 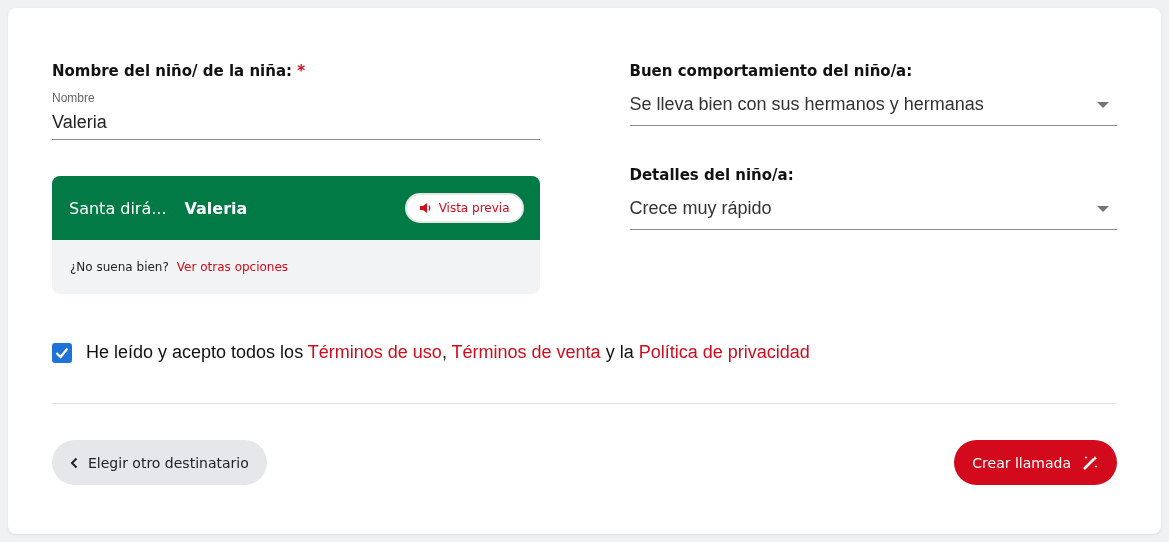 What do you see at coordinates (232, 267) in the screenshot?
I see `options-link: Ver otras opciones` at bounding box center [232, 267].